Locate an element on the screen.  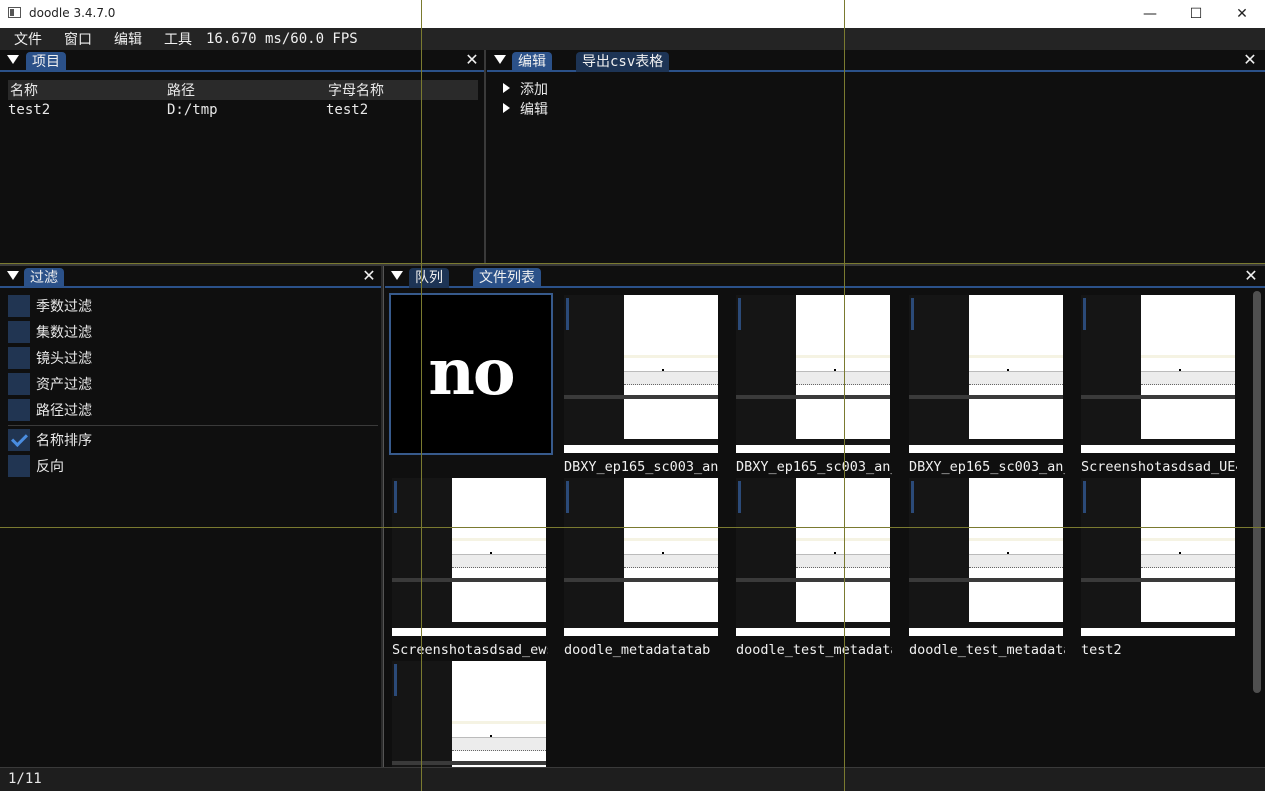
tab-export-csv: 导出csv表格 is located at coordinates (623, 62).